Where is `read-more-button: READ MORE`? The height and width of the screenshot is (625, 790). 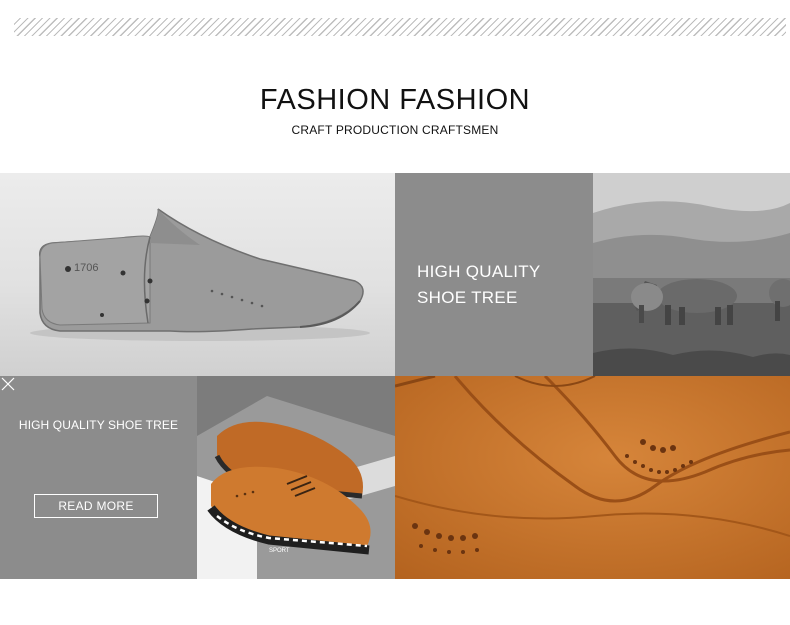
read-more-button: READ MORE is located at coordinates (96, 506).